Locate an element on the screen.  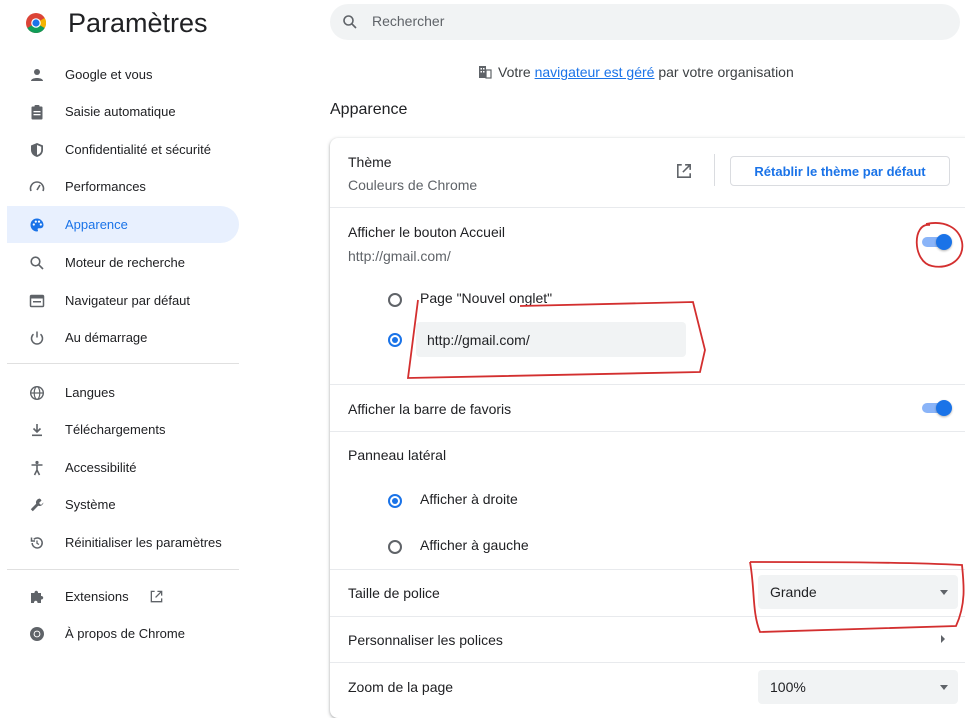
sidebar-item-label: Extensions is located at coordinates (97, 596).